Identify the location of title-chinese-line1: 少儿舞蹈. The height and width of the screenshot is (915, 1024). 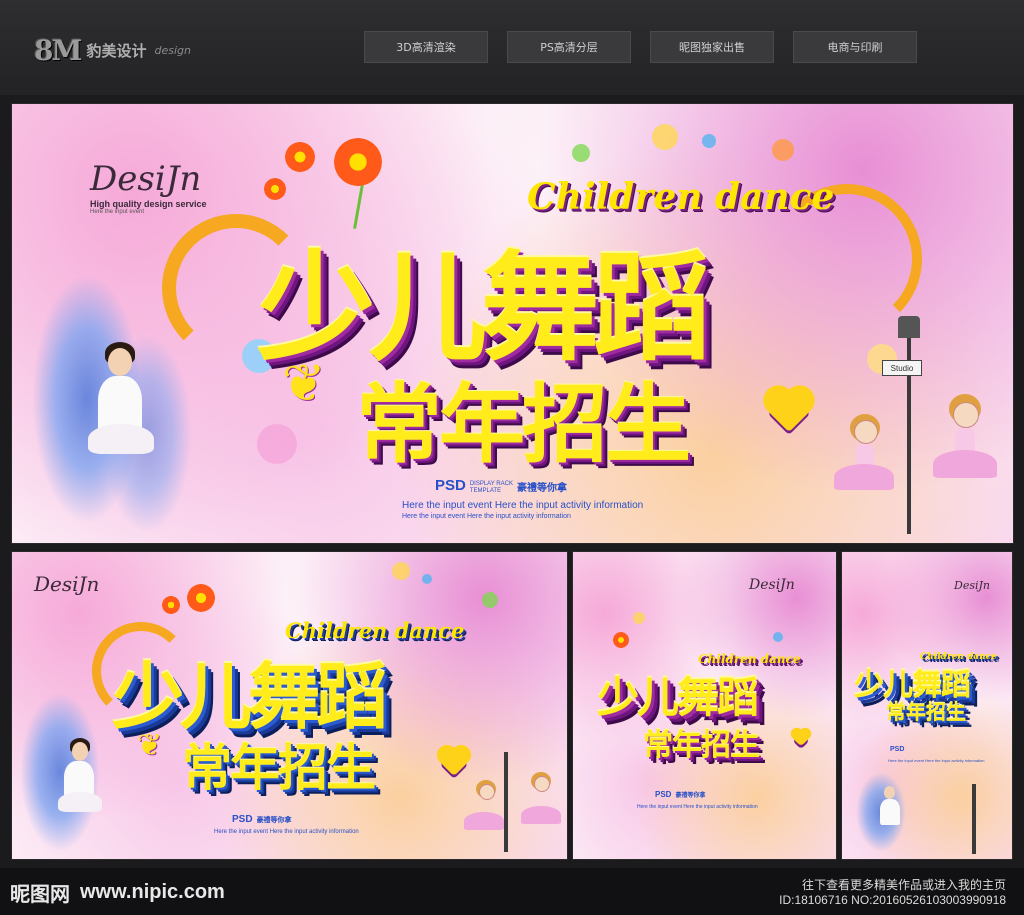
(678, 697).